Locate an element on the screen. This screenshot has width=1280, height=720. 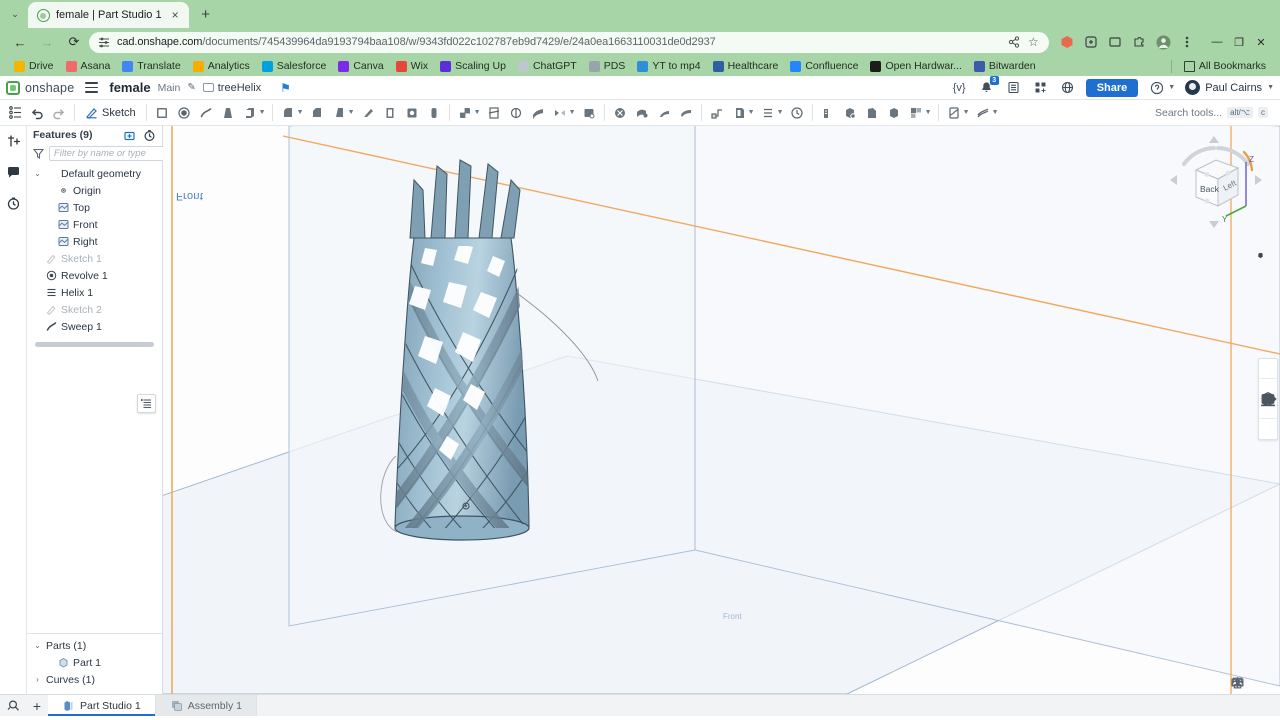
surface-icon is located at coordinates (983, 113).